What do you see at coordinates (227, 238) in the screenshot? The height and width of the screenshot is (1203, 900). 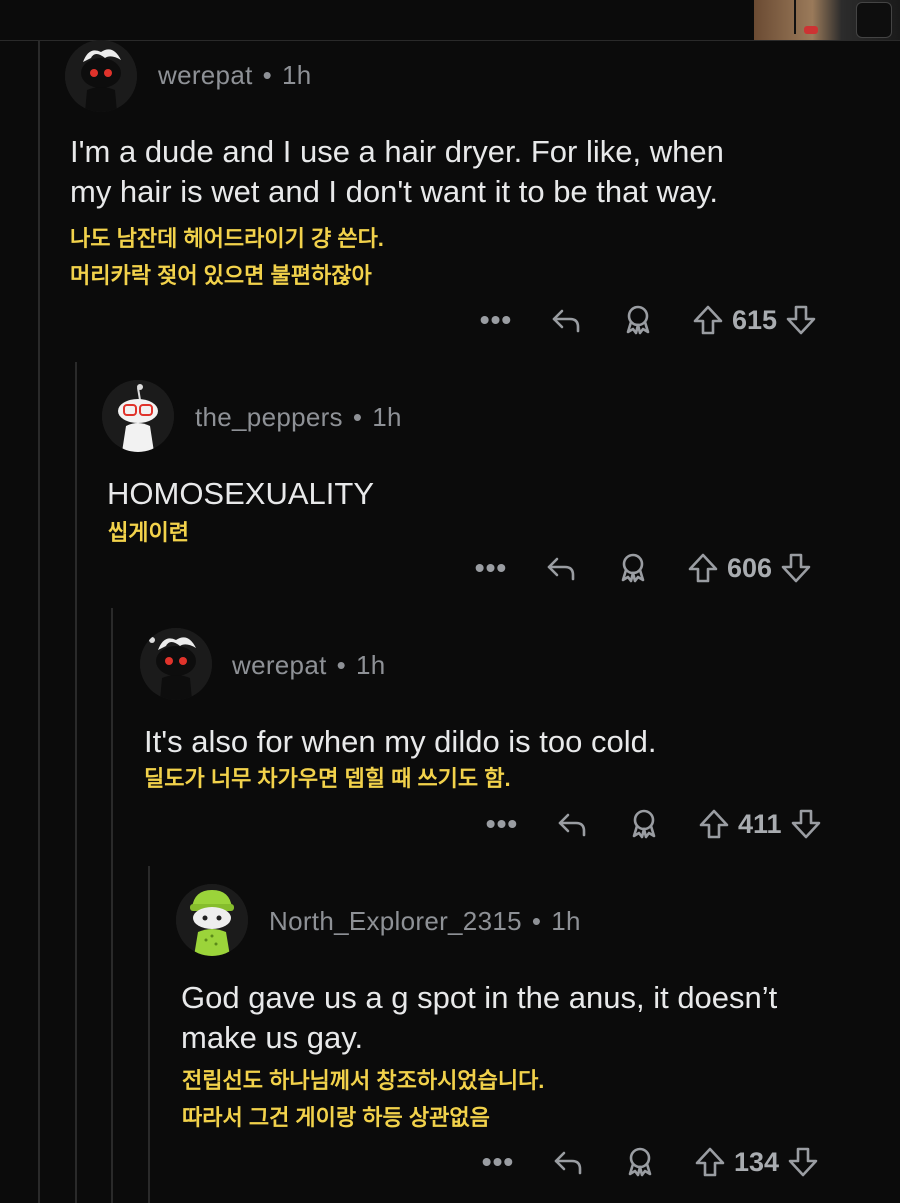 I see `translation-line: 나도 남잔데 헤어드라이기 걍 쓴다.` at bounding box center [227, 238].